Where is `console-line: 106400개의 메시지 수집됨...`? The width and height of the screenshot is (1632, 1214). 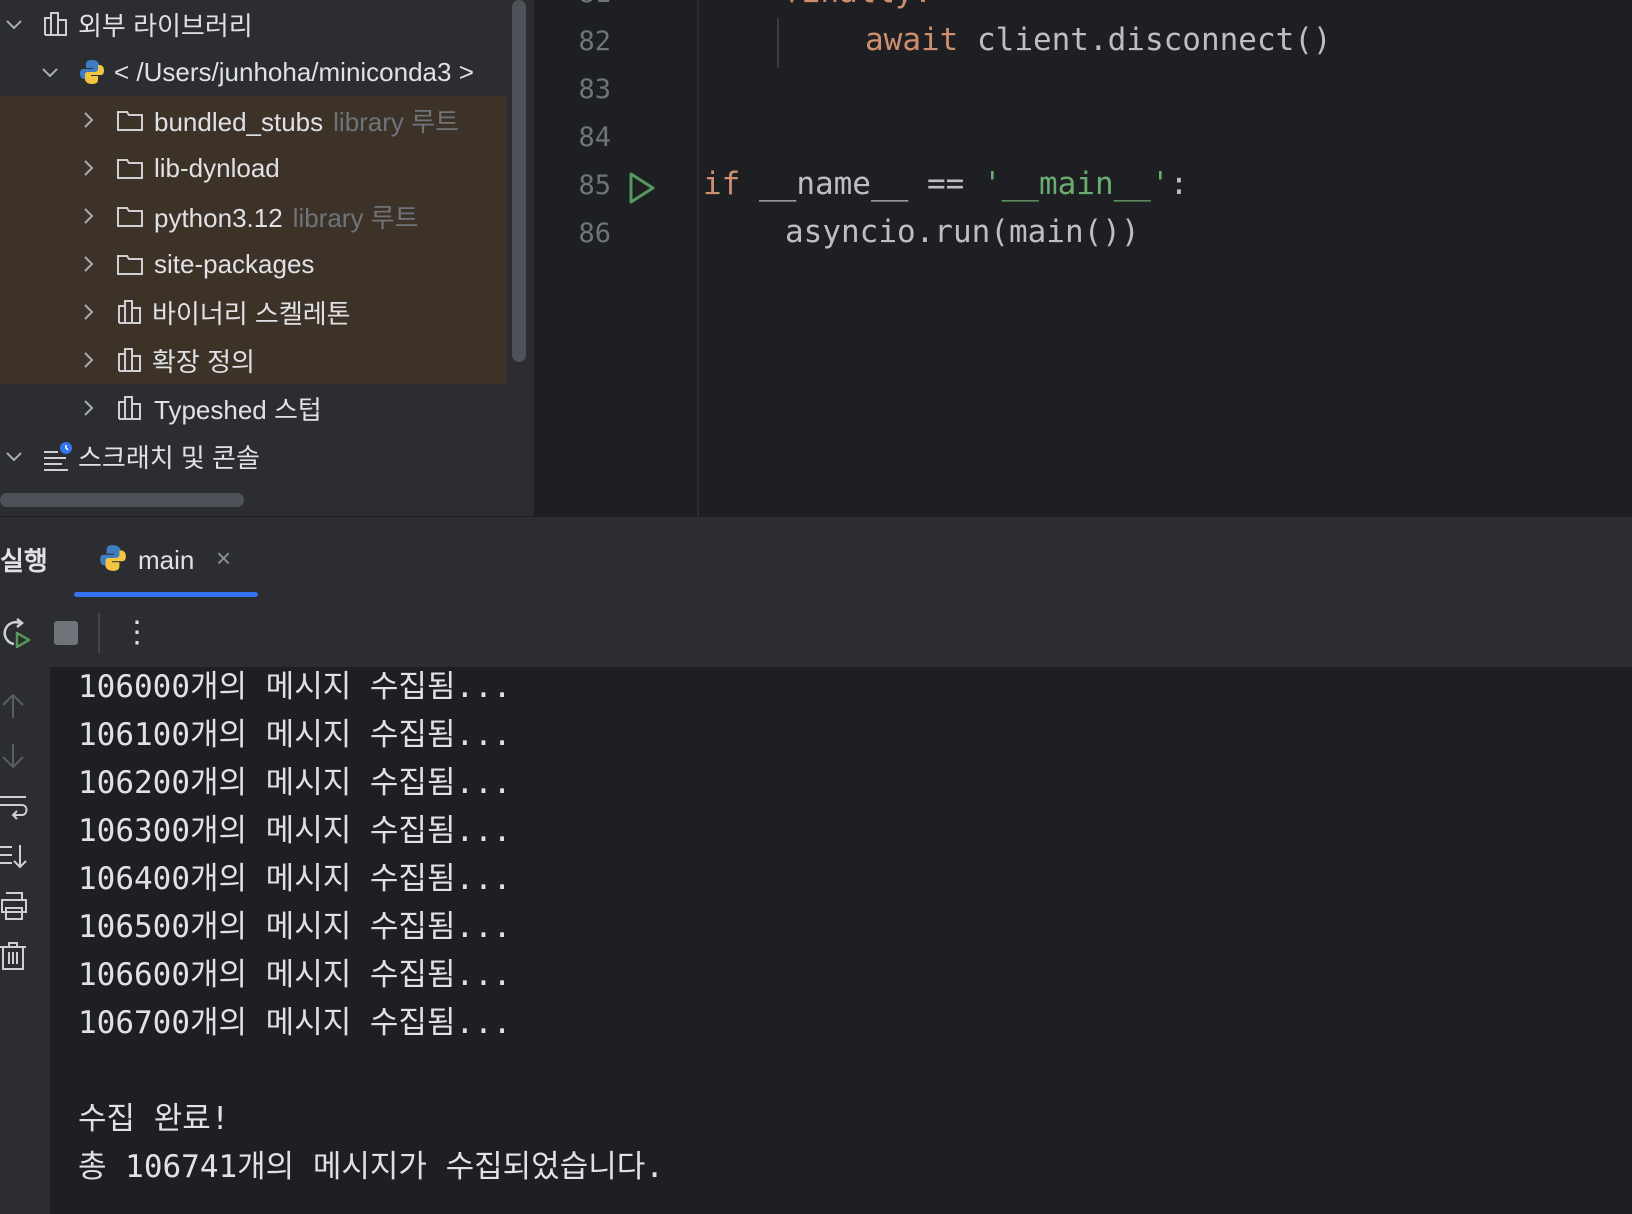
console-line: 106400개의 메시지 수집됨... is located at coordinates (295, 879).